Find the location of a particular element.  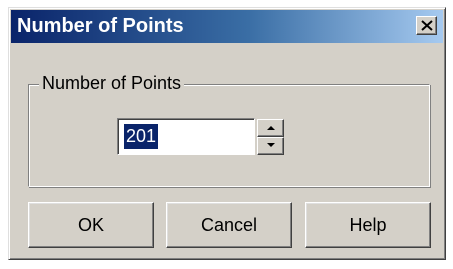

ok-button: OK is located at coordinates (91, 225).